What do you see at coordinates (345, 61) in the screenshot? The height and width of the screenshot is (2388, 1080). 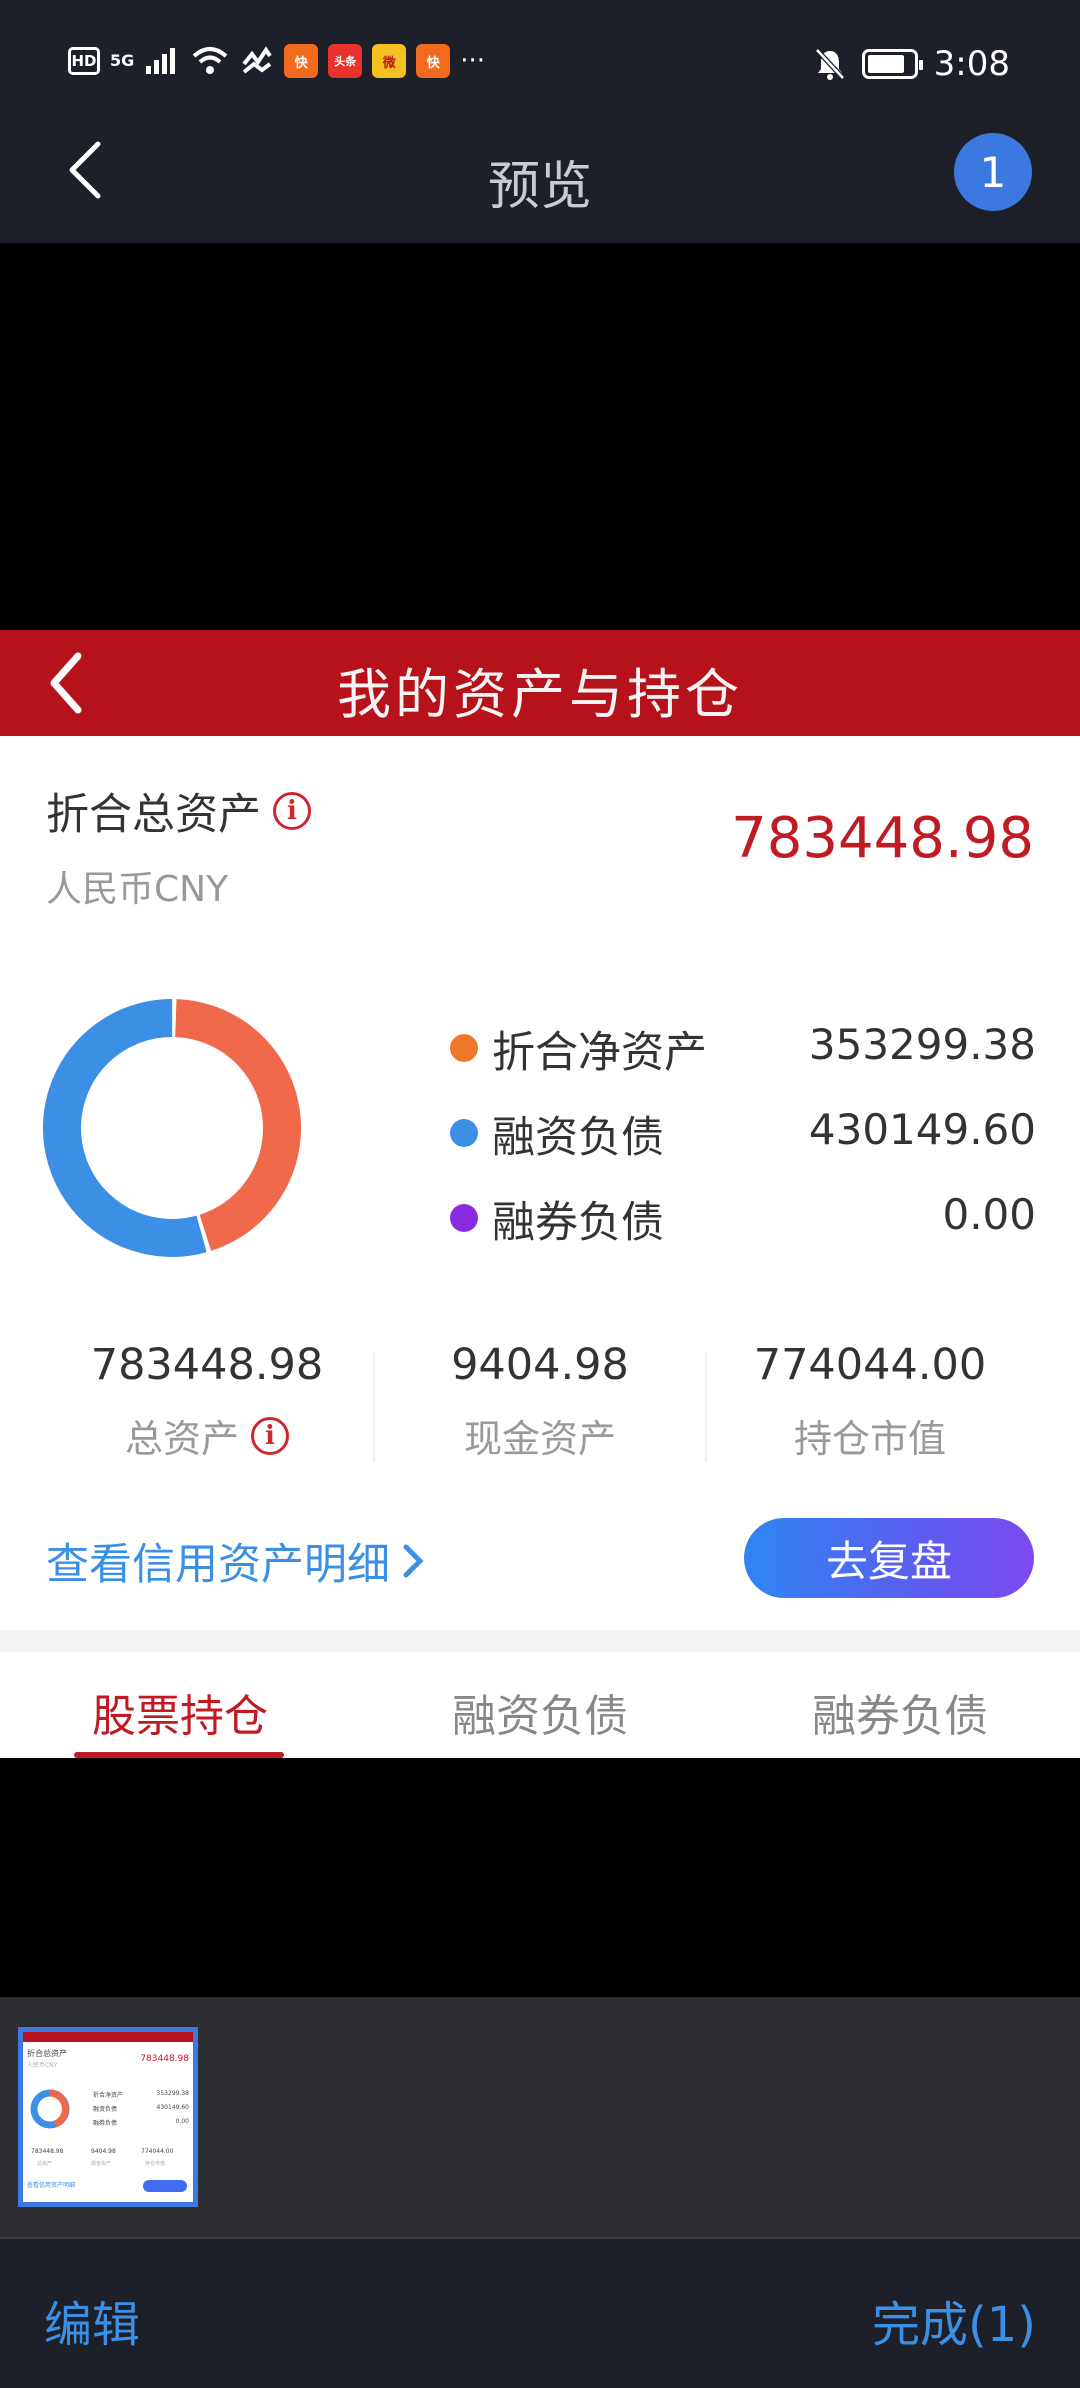 I see `toutiao-app-icon: 头条` at bounding box center [345, 61].